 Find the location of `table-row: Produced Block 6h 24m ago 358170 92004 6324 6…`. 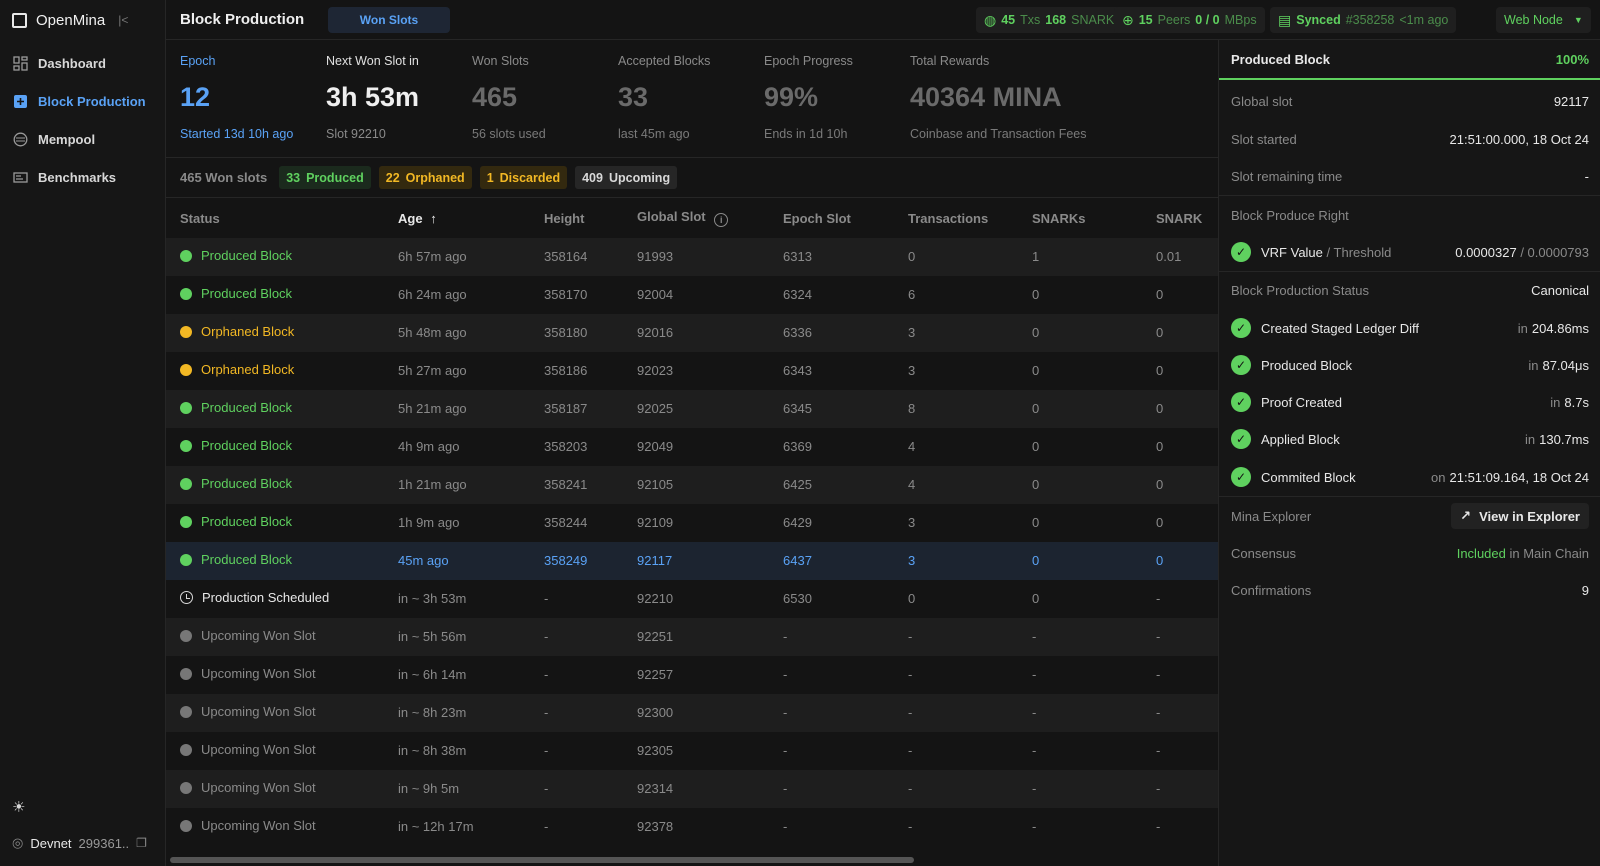

table-row: Produced Block 6h 24m ago 358170 92004 6324 6… is located at coordinates (692, 295).